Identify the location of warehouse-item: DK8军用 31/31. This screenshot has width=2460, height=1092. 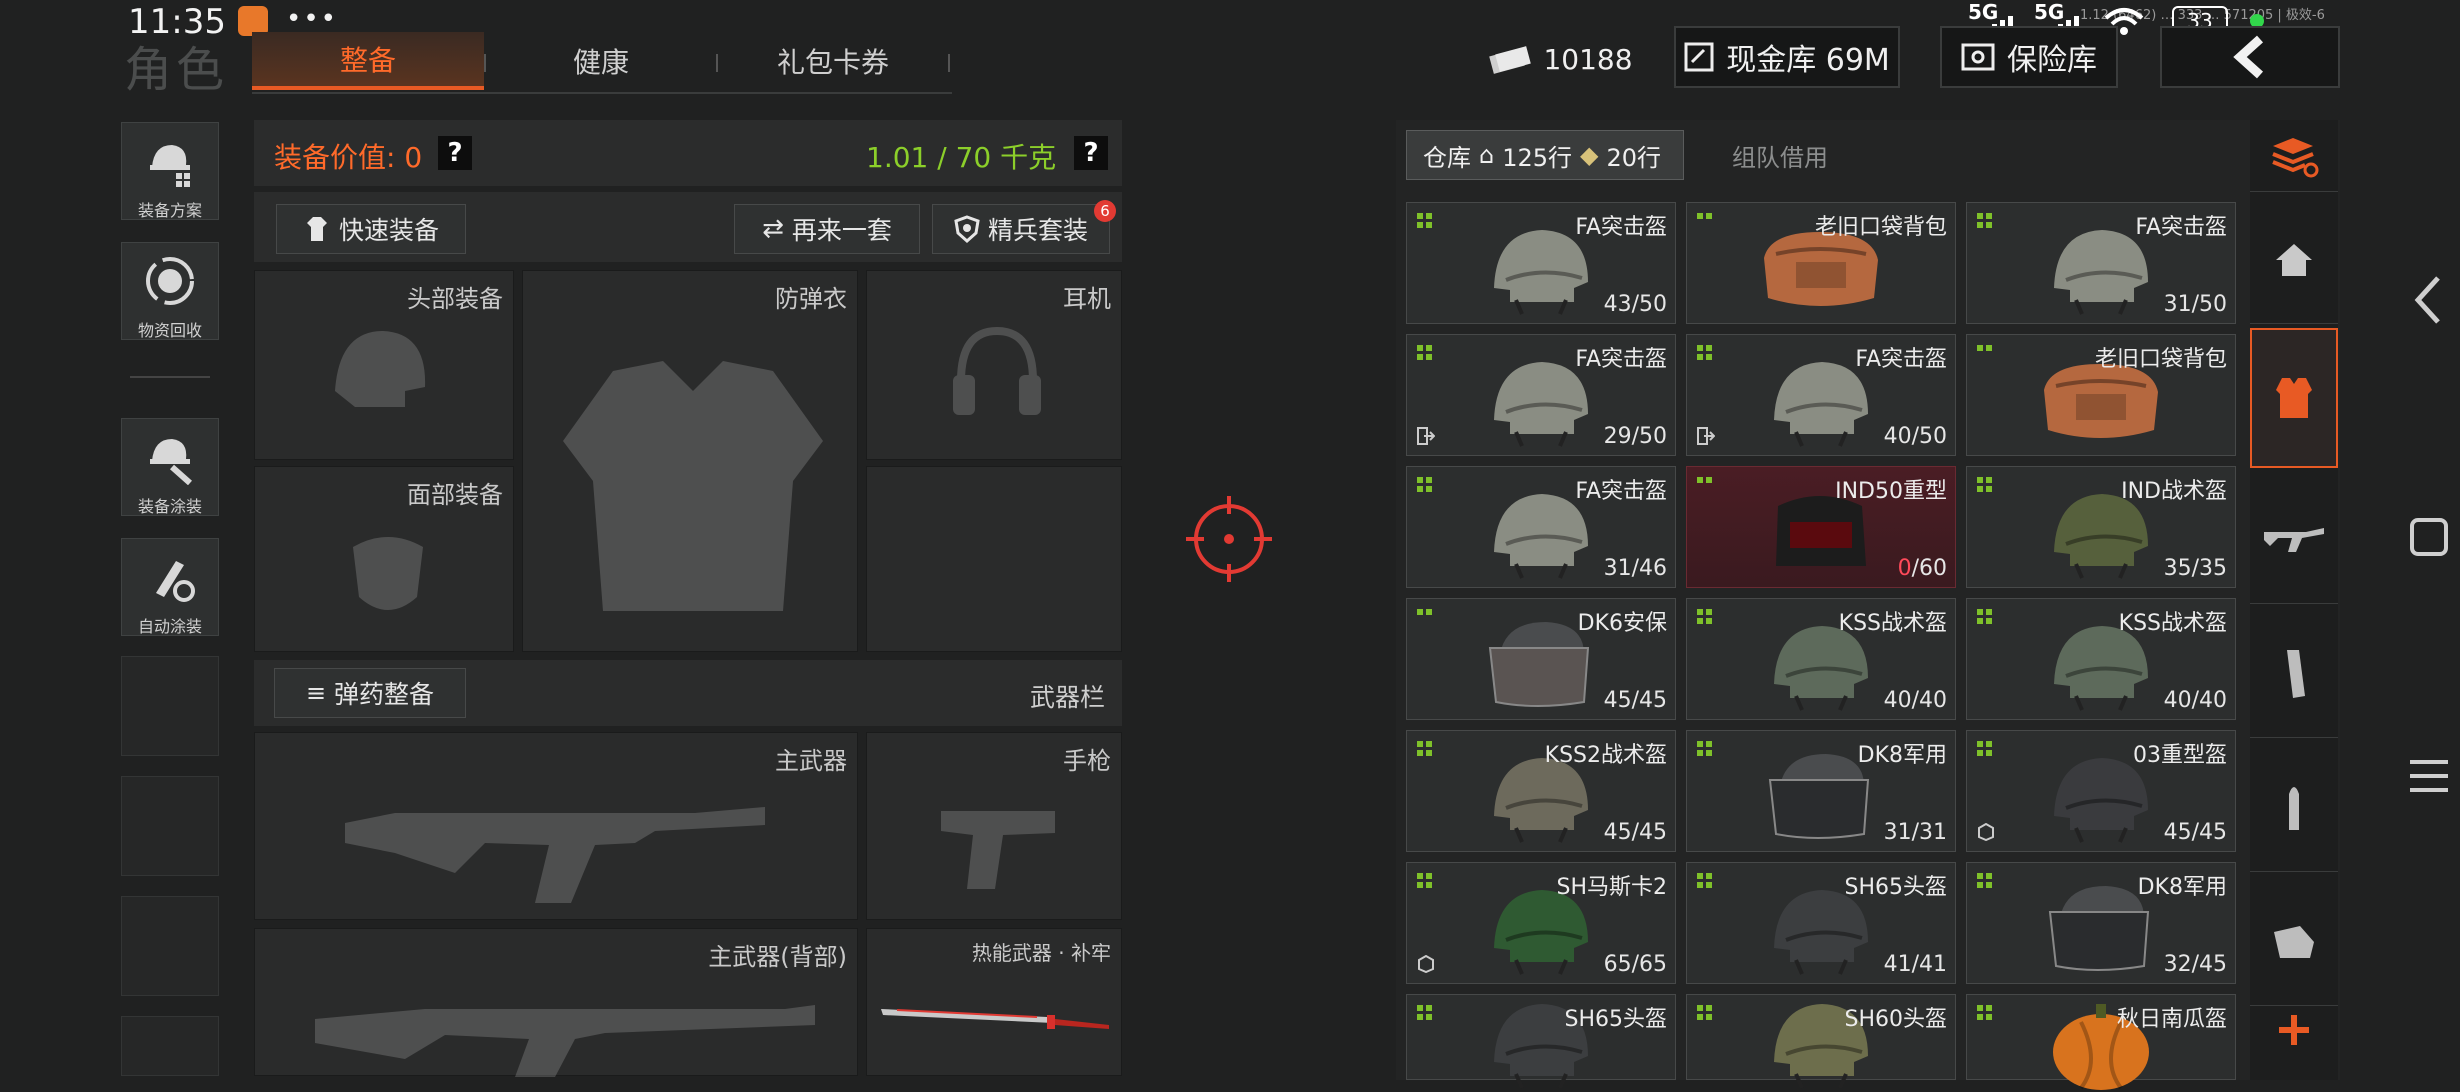
(1821, 791).